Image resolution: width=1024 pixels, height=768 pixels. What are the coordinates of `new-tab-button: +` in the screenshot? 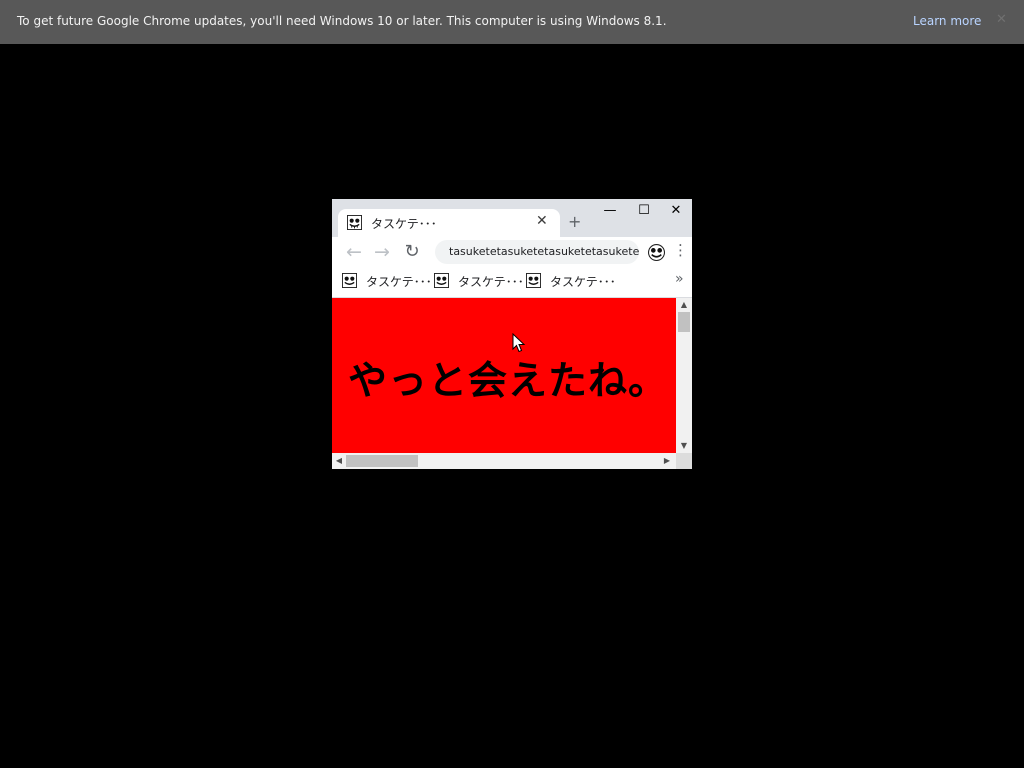 It's located at (574, 221).